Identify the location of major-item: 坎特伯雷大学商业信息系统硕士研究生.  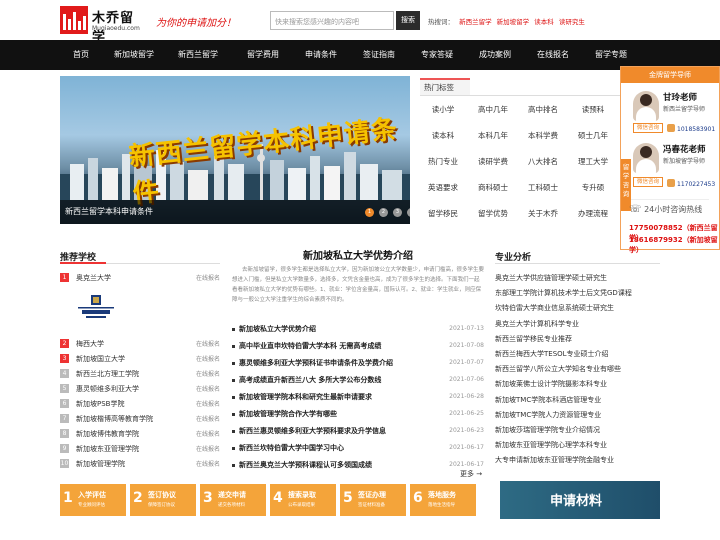
(580, 308).